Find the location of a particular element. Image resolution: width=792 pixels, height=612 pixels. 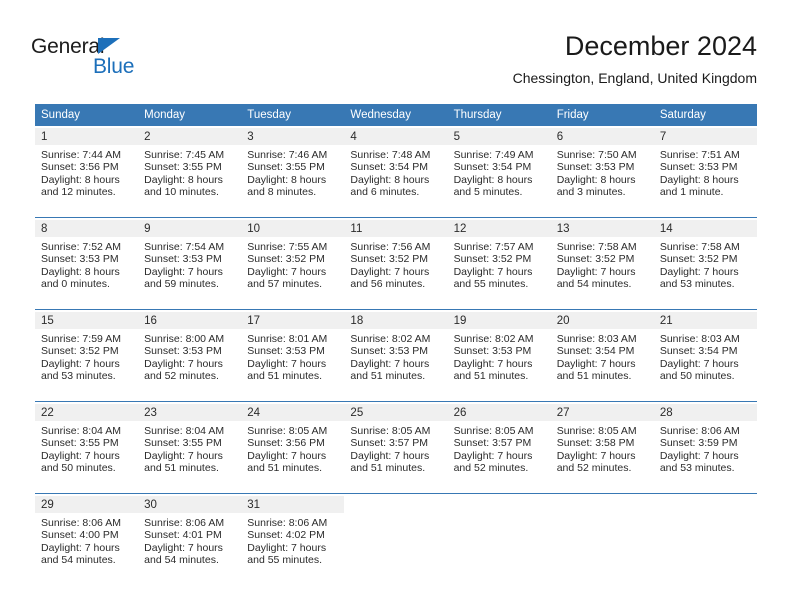

sunrise-text: Sunrise: 7:58 AM is located at coordinates (596, 247).